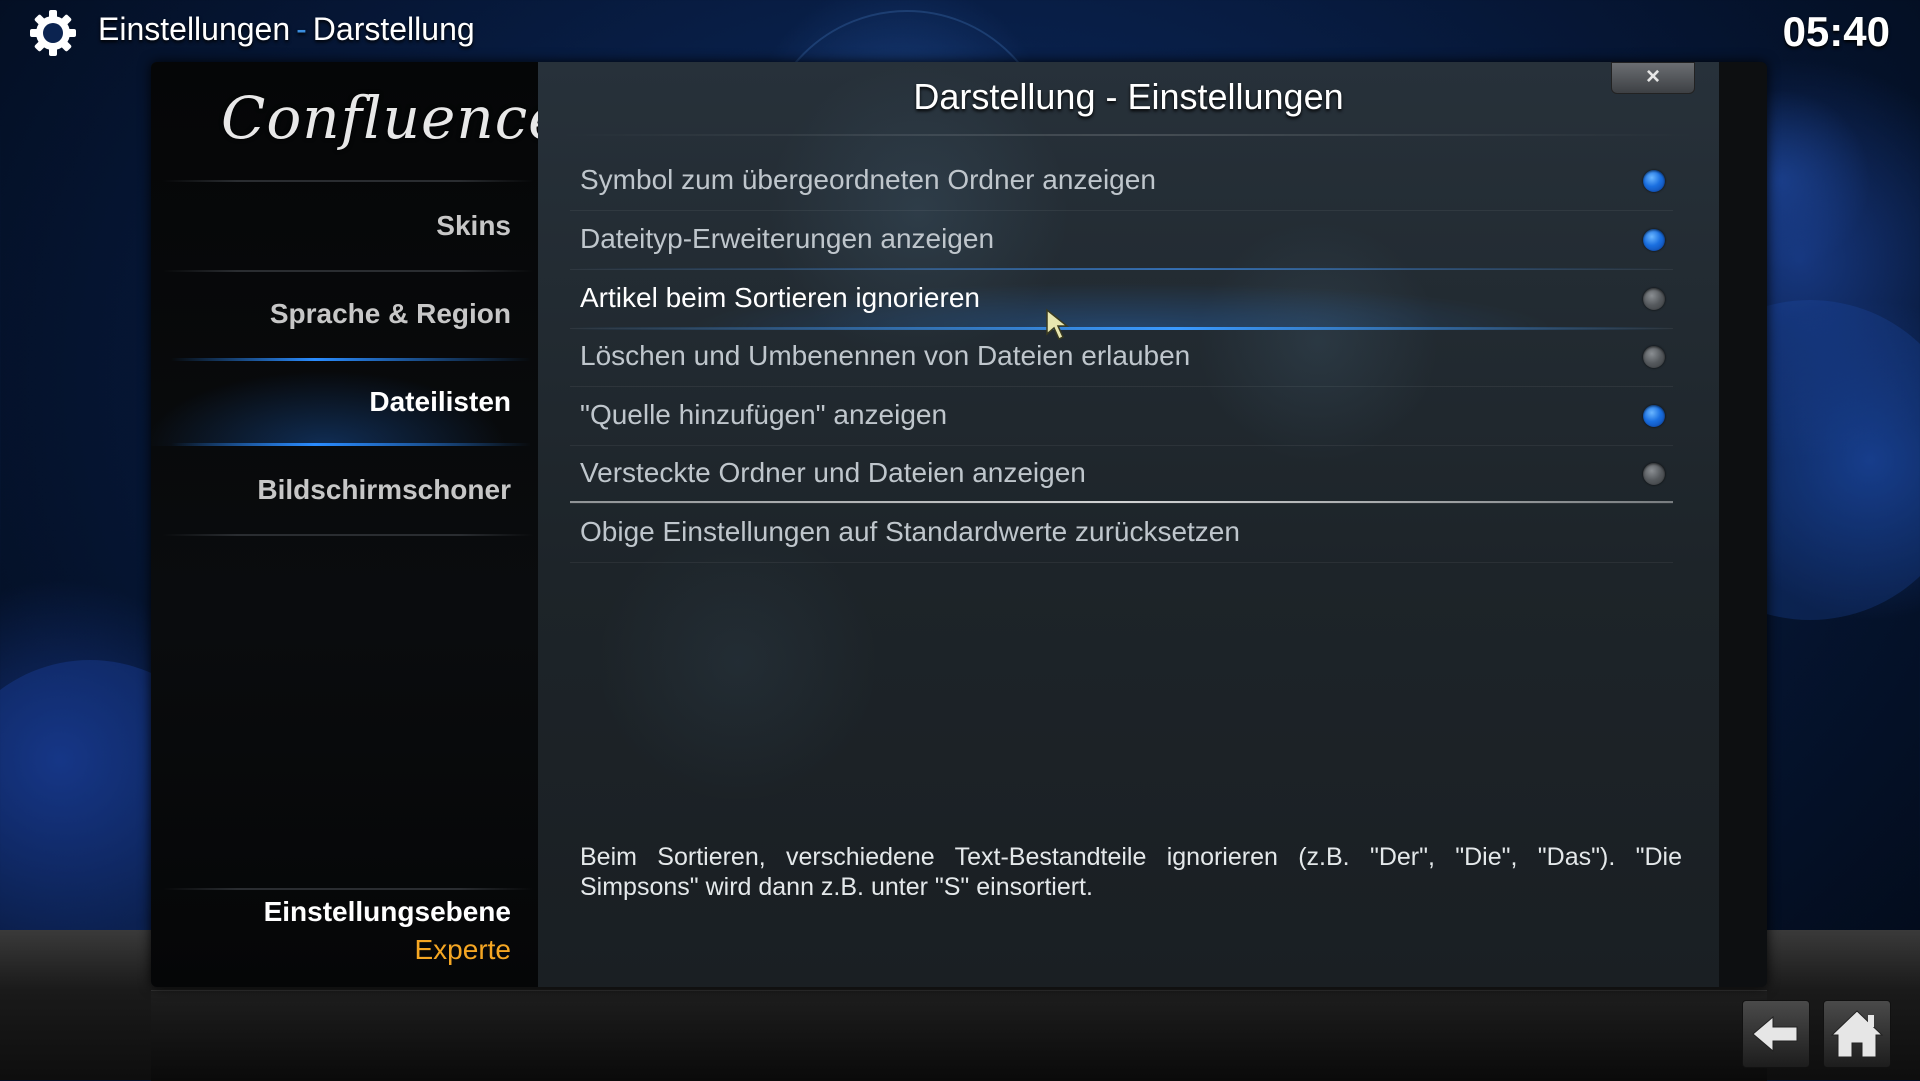 The image size is (1920, 1081). I want to click on back-arrow-icon, so click(1775, 1034).